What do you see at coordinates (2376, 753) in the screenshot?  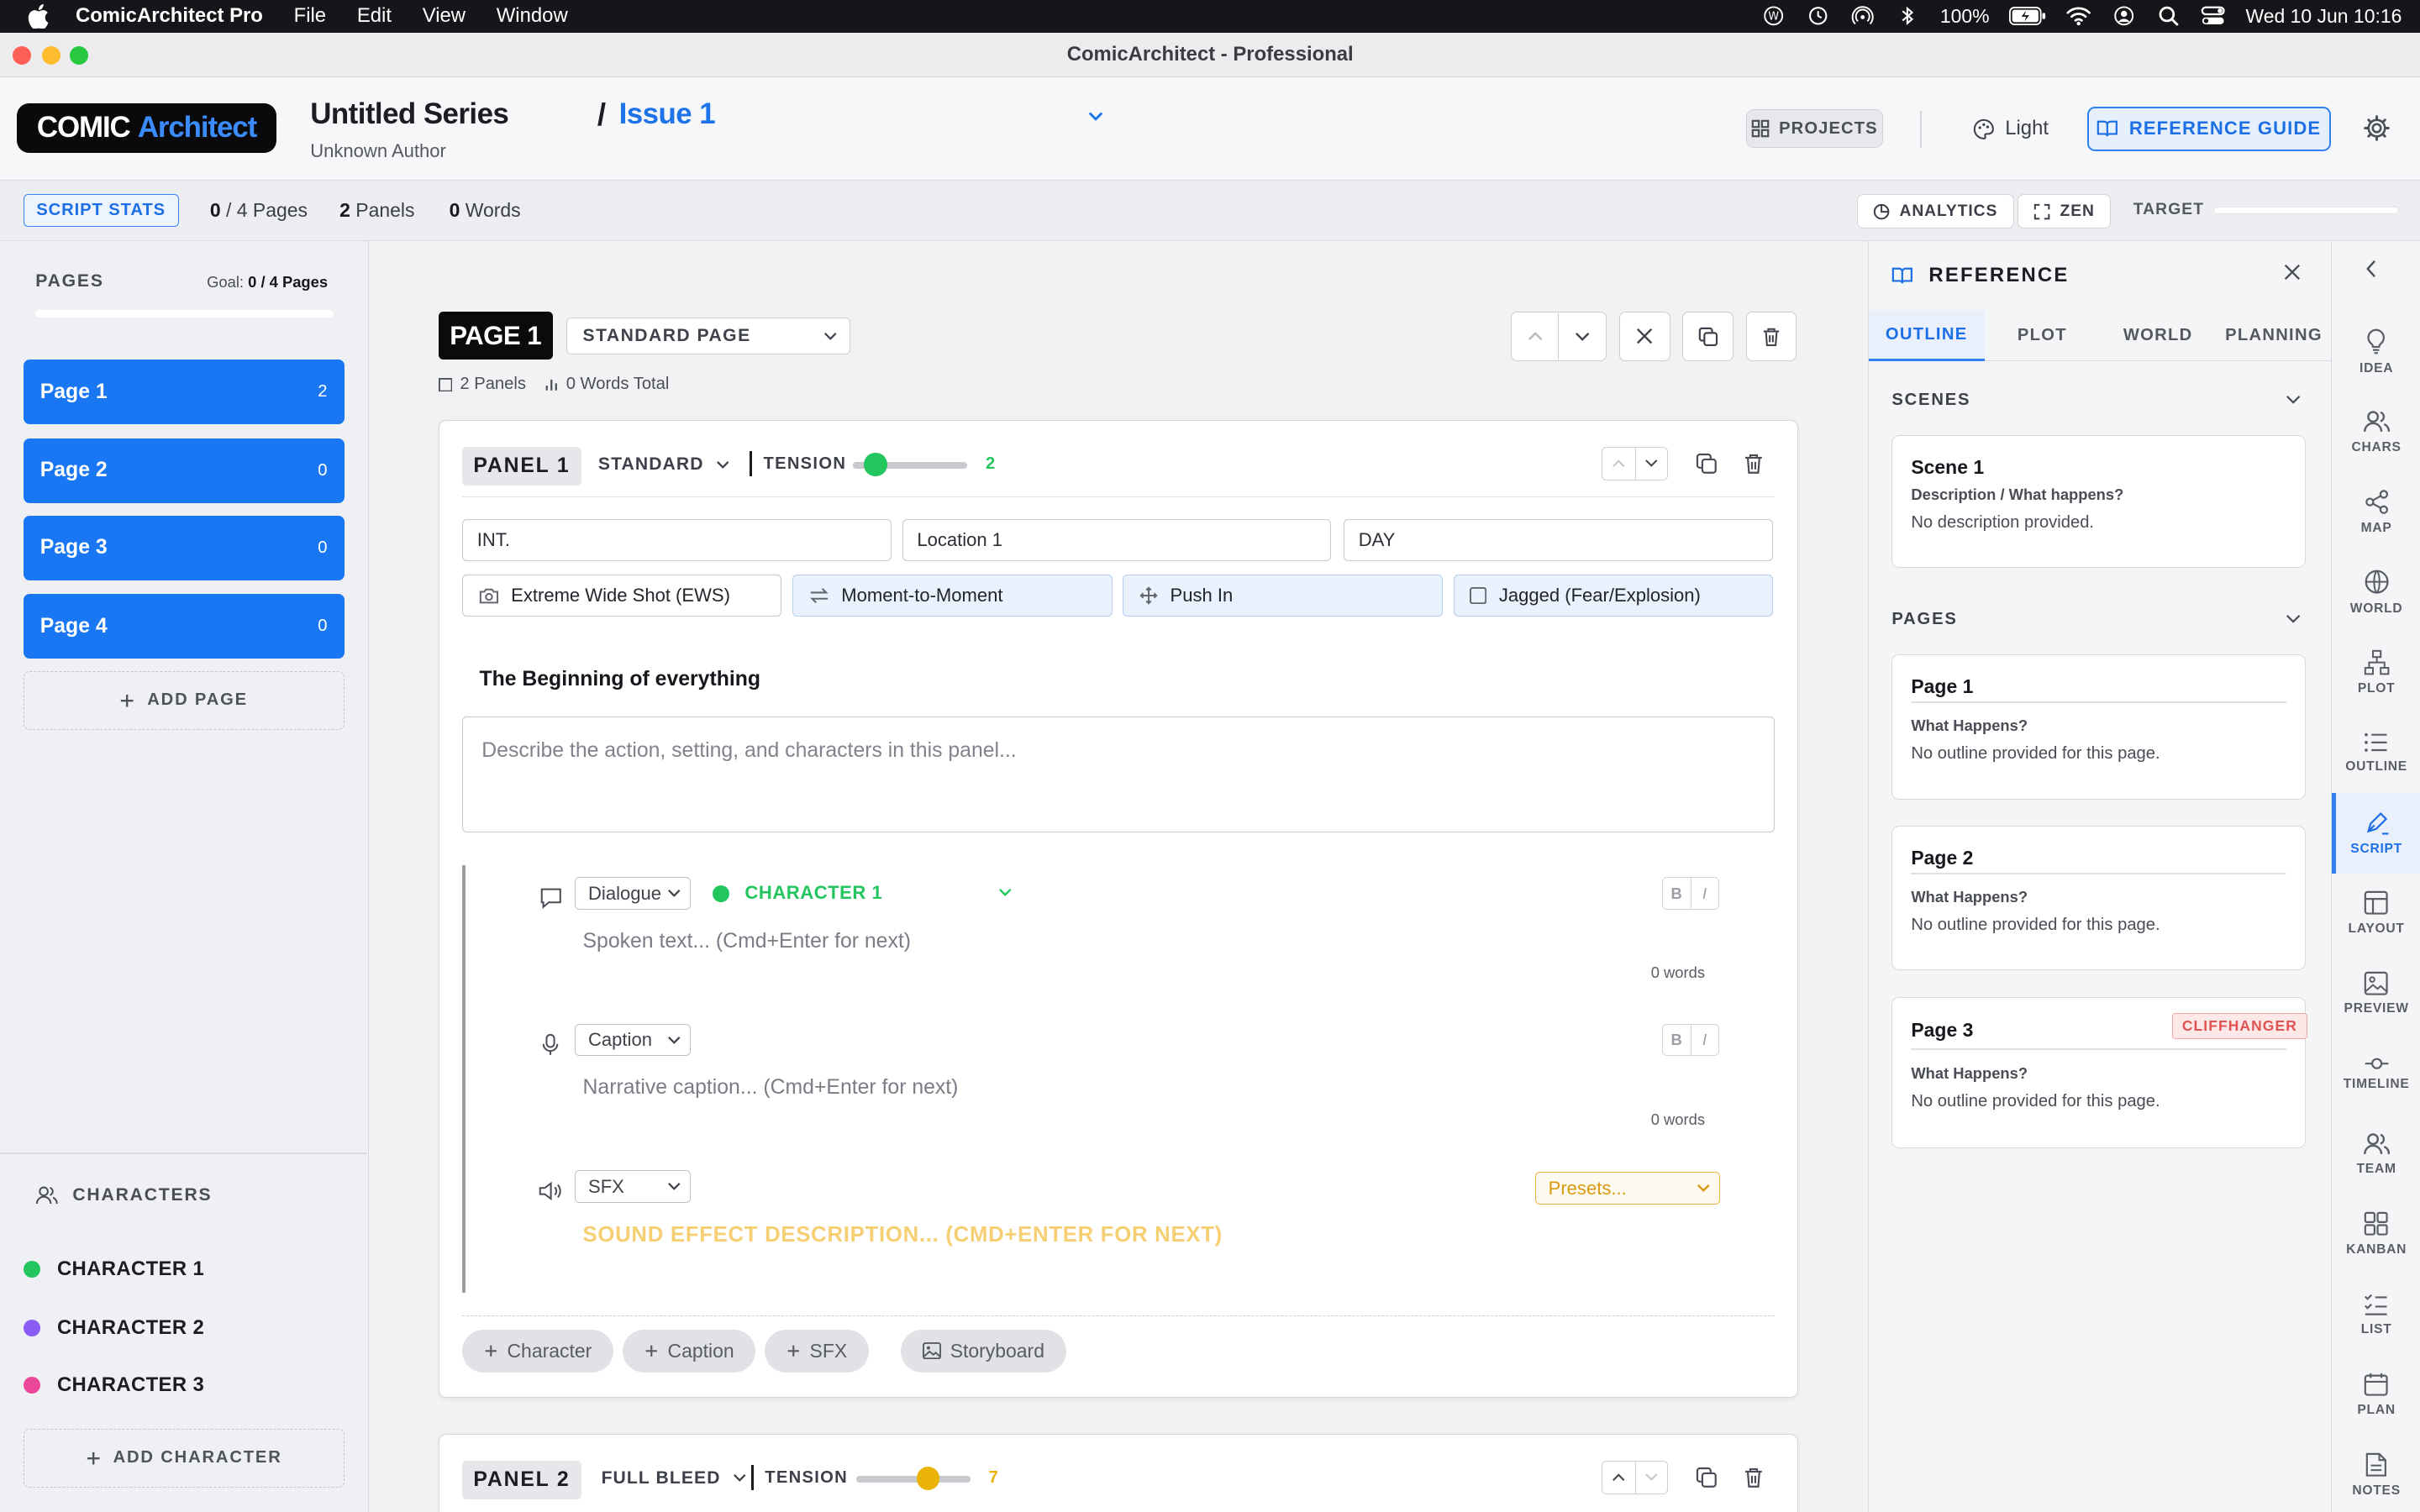 I see `rail-outline: OUTLINE` at bounding box center [2376, 753].